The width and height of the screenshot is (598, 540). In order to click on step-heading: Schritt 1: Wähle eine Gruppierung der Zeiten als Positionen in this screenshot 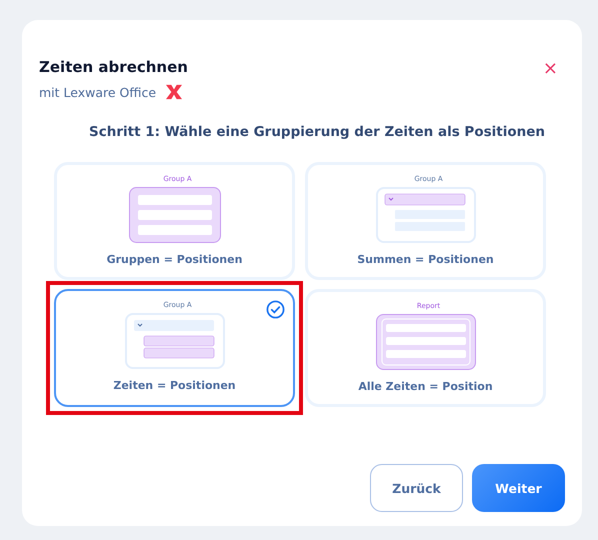, I will do `click(317, 132)`.